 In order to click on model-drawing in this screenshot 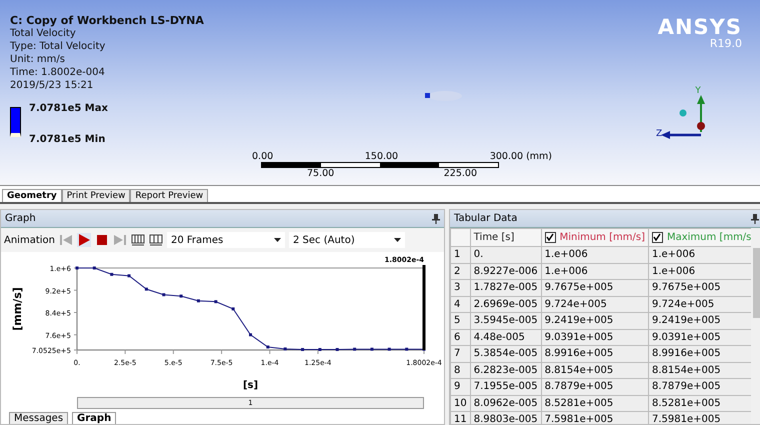, I will do `click(443, 96)`.